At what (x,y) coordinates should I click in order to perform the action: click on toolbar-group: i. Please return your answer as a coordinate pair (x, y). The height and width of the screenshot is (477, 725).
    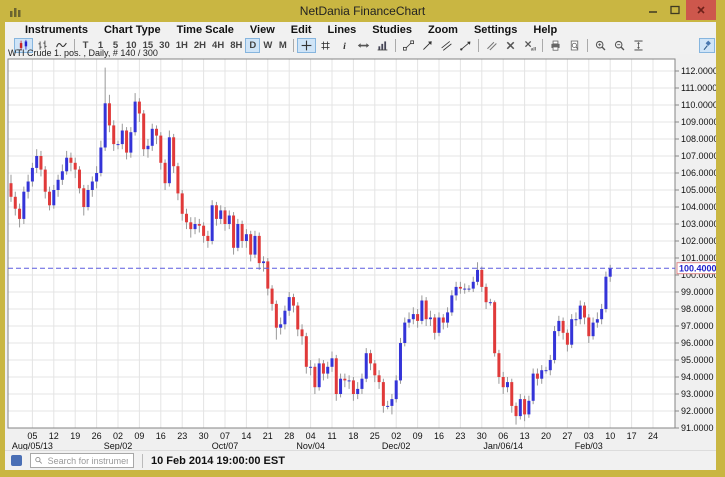
    Looking at the image, I should click on (344, 45).